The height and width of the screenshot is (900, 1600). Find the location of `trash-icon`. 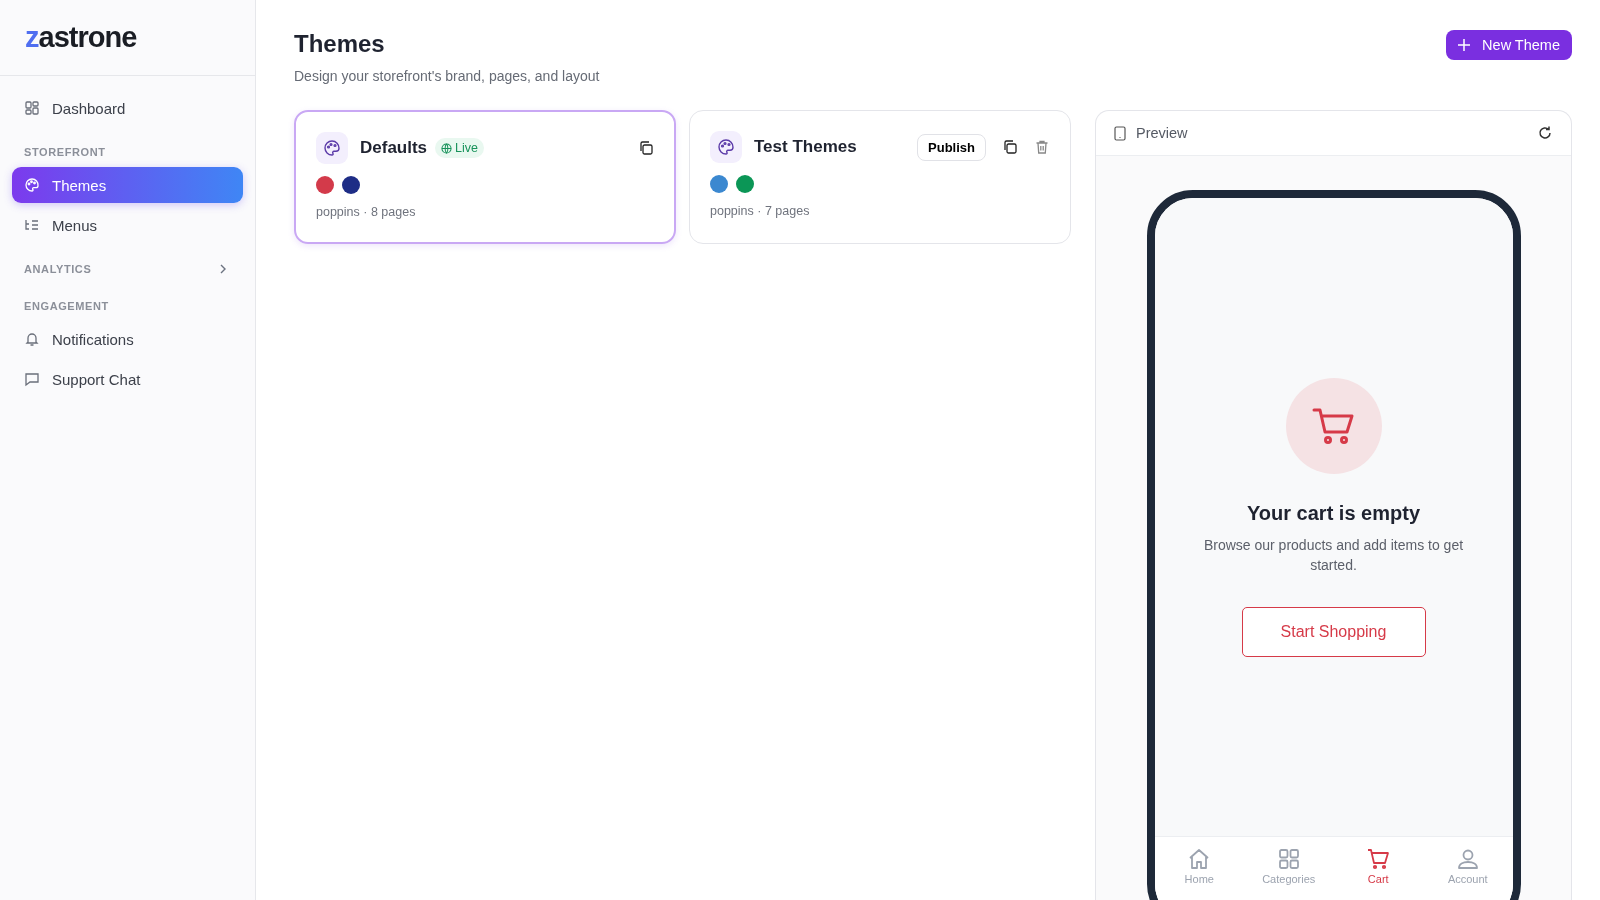

trash-icon is located at coordinates (1042, 147).